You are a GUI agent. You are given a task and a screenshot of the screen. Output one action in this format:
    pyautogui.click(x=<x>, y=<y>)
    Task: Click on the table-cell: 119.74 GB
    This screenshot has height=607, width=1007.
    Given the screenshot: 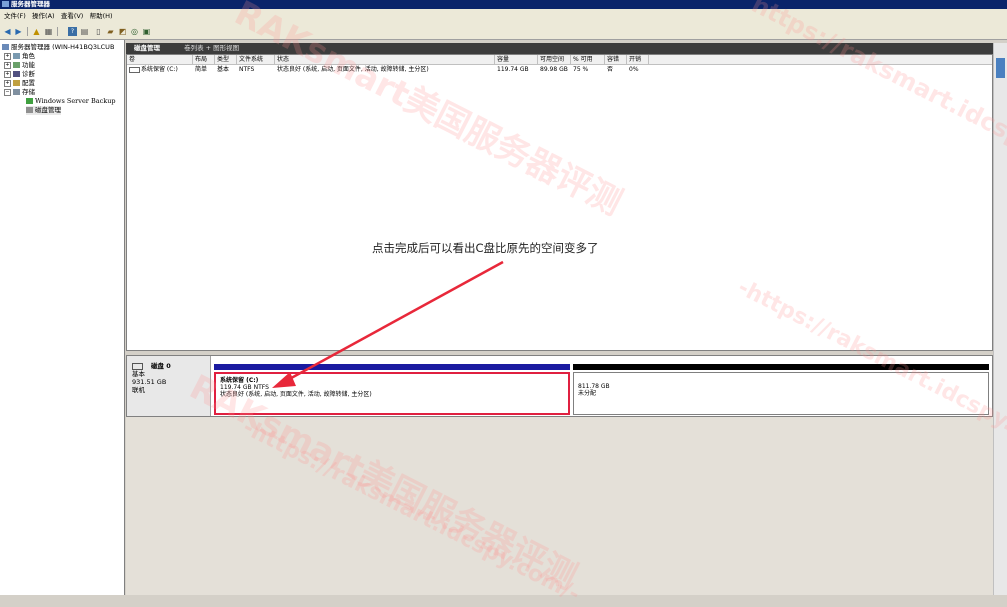 What is the action you would take?
    pyautogui.click(x=513, y=69)
    